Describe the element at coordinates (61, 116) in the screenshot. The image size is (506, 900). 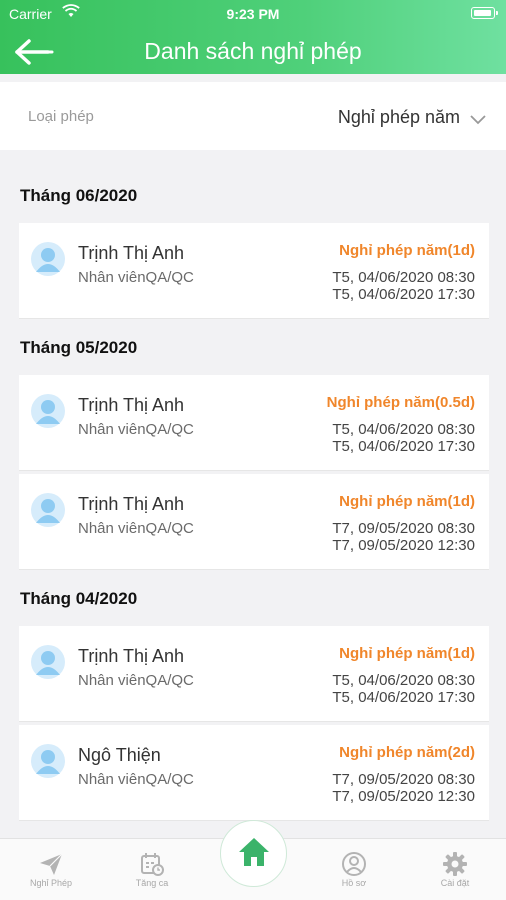
I see `filter-label: Loại phép` at that location.